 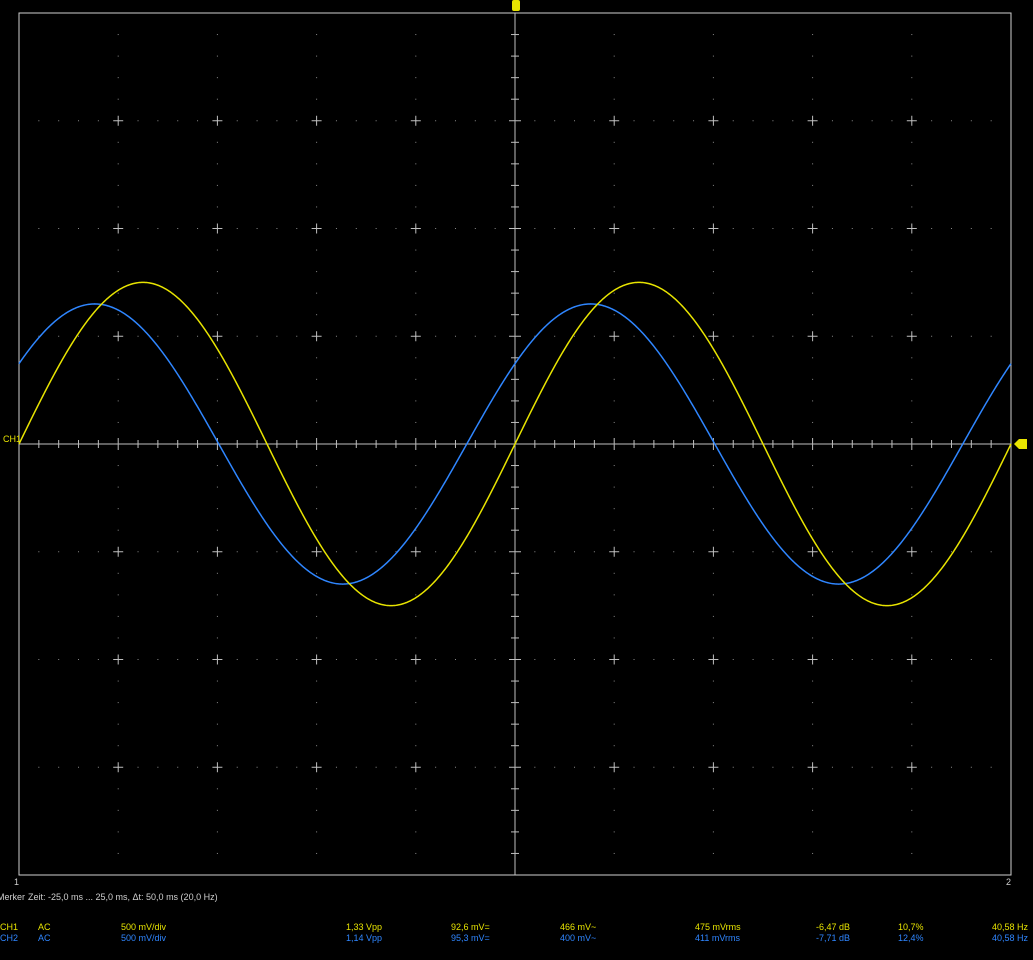 What do you see at coordinates (516, 5) in the screenshot?
I see `trigger-position-marker` at bounding box center [516, 5].